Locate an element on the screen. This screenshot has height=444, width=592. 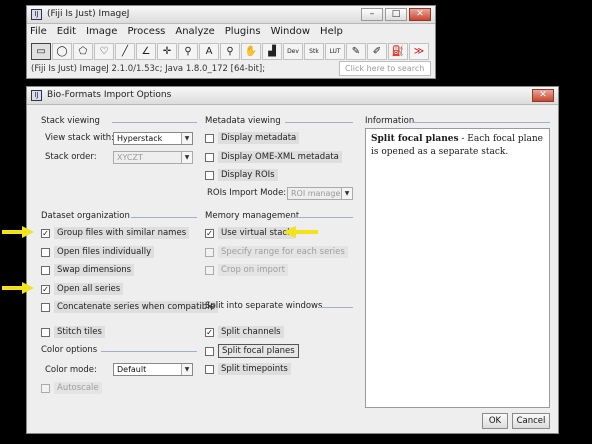
text-tool: A is located at coordinates (209, 51).